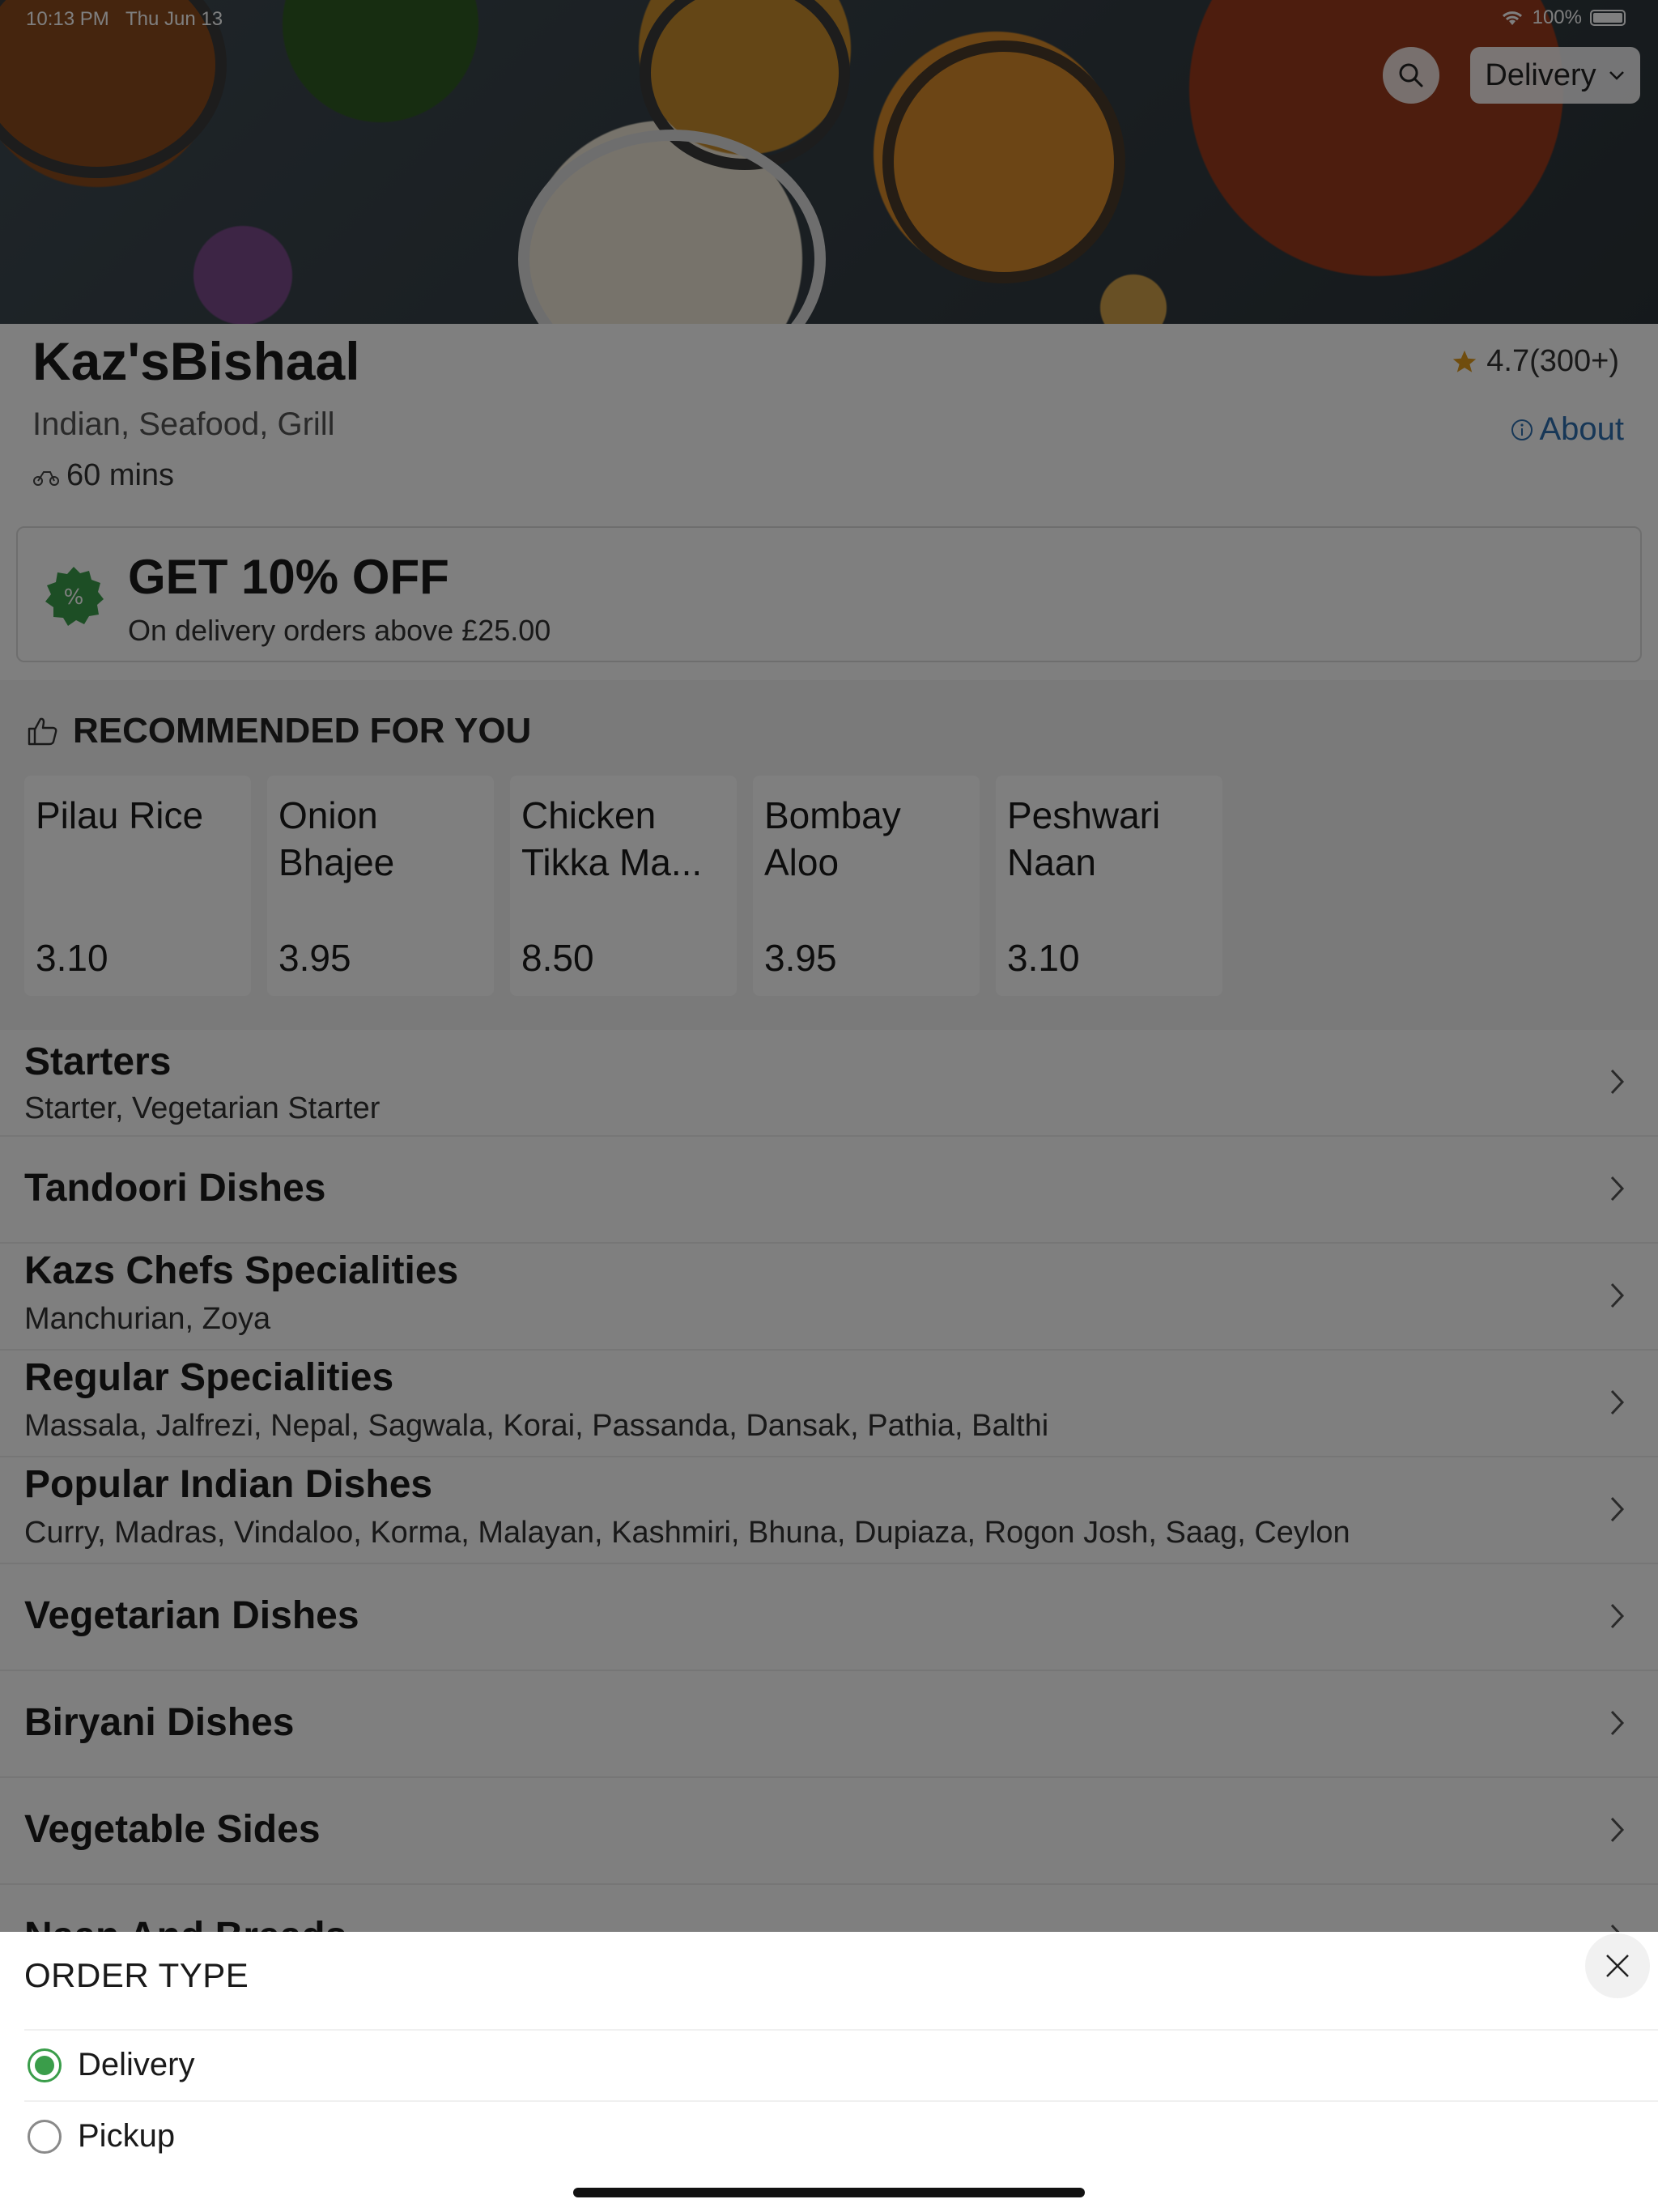 This screenshot has width=1658, height=2212. I want to click on option-label: Pickup, so click(127, 2136).